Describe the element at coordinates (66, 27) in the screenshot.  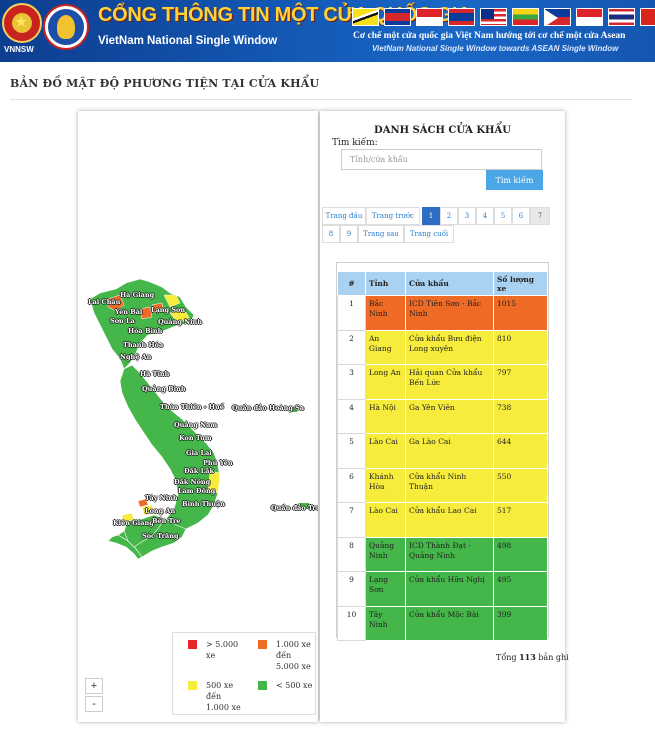
I see `asean-emblem-icon` at that location.